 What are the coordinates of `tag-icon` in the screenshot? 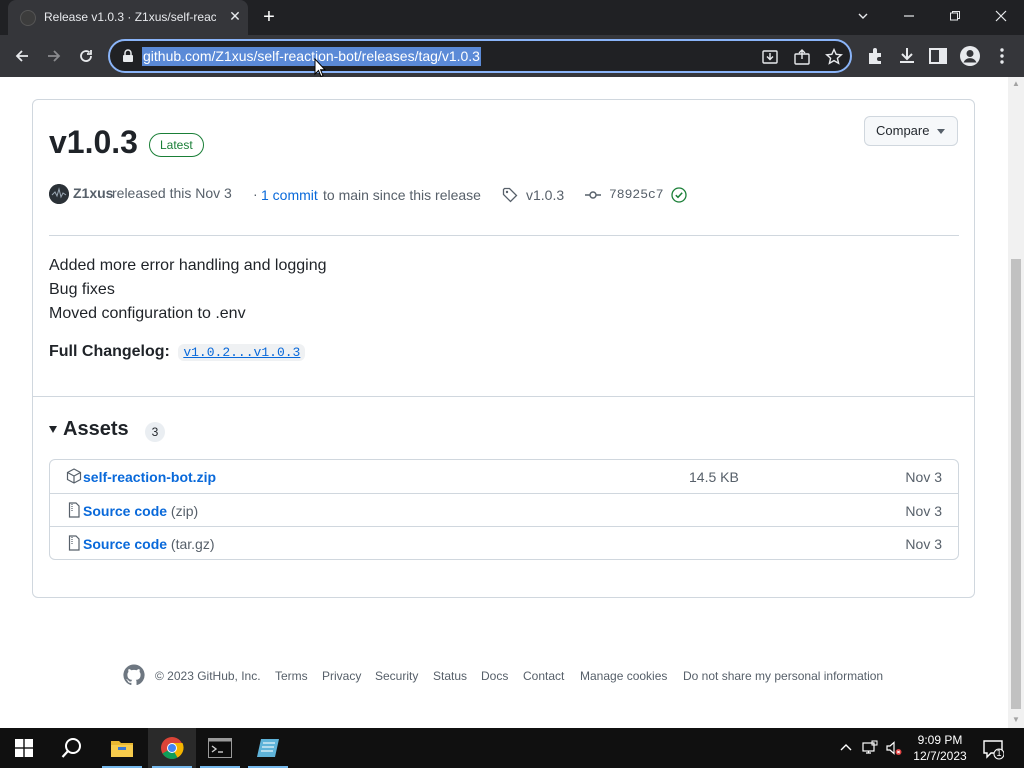 It's located at (510, 195).